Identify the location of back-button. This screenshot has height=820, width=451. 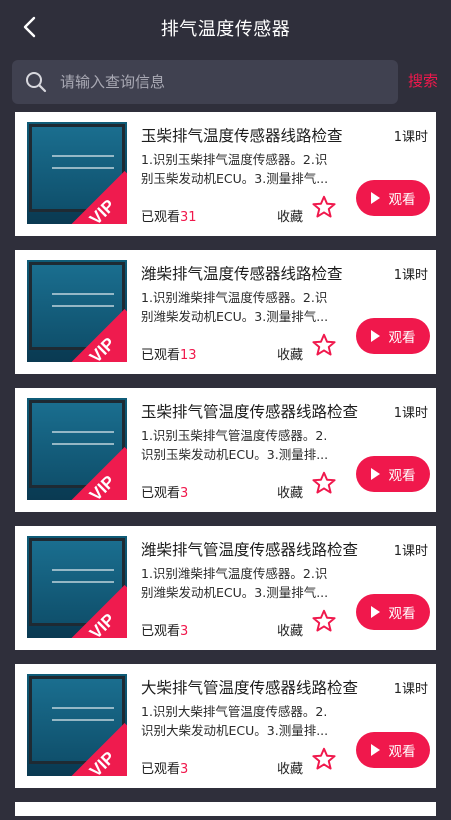
(29, 27).